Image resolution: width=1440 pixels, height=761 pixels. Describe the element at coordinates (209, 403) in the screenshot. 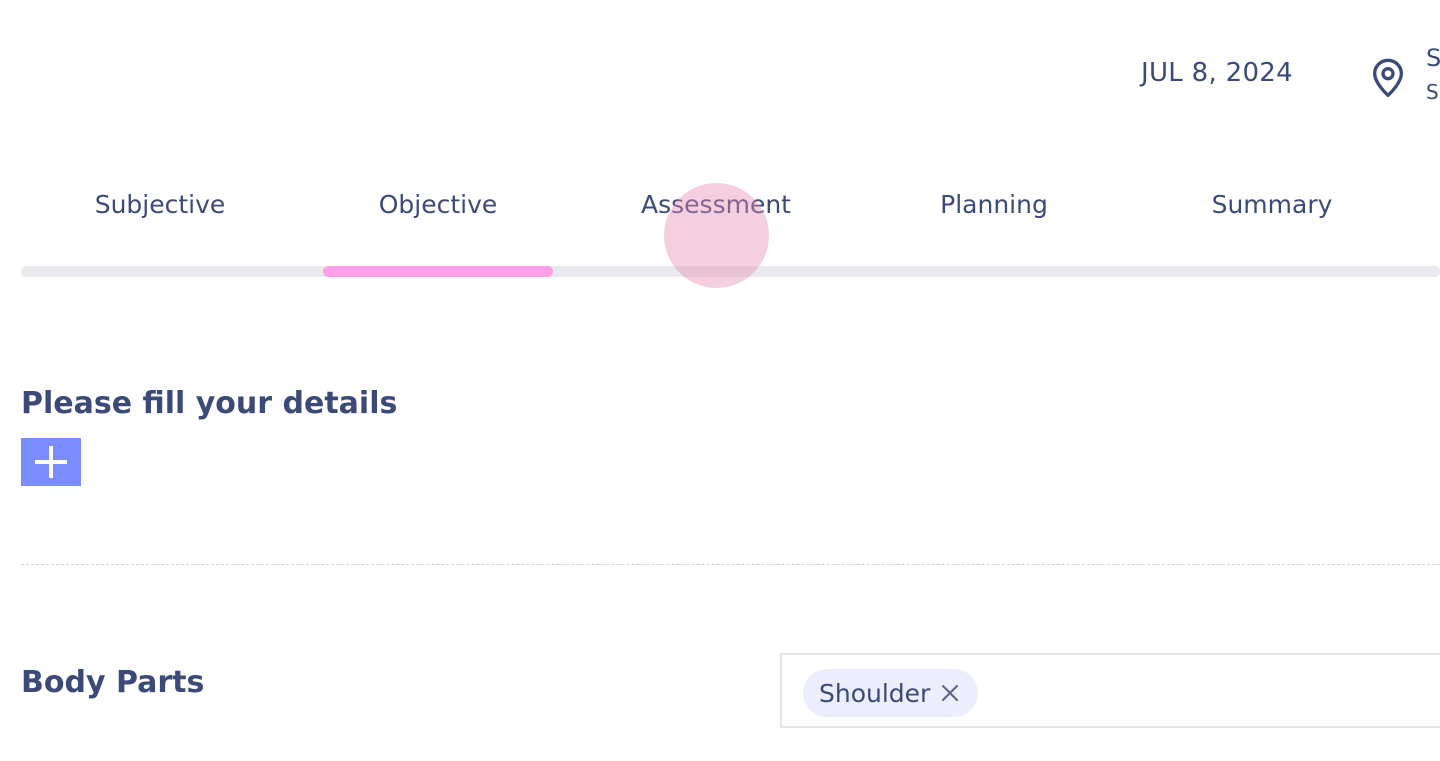

I see `section-title: Please fill your details` at that location.